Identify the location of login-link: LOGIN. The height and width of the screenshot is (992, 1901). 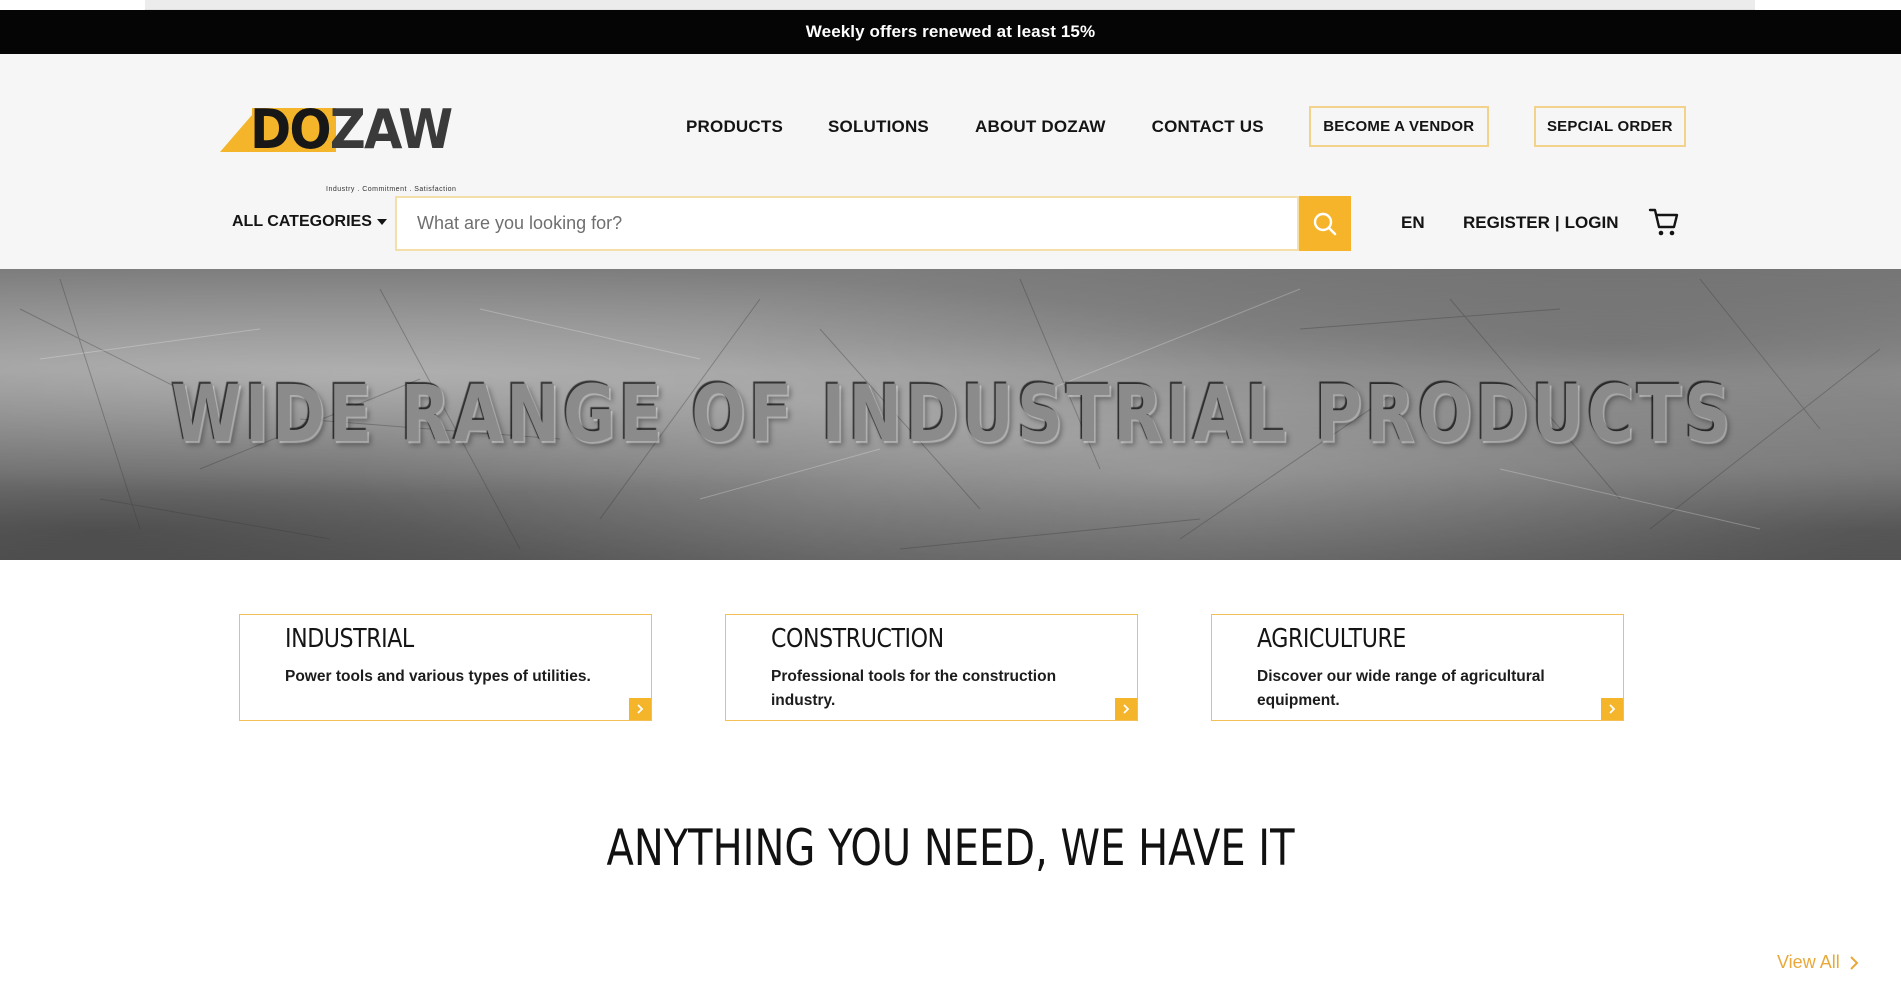
(1592, 223).